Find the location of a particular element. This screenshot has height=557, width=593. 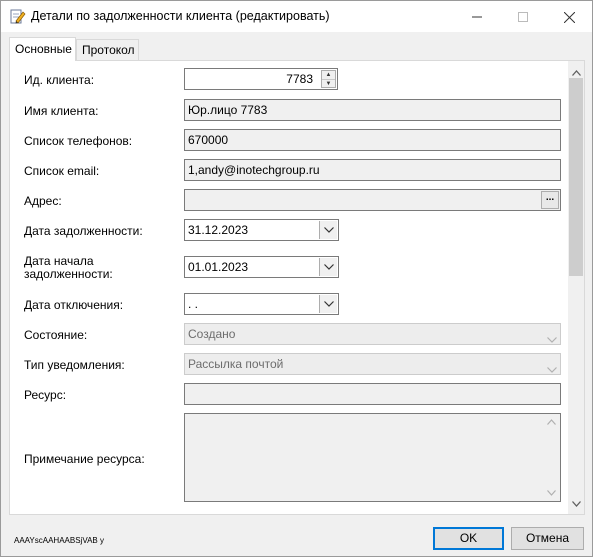

disconnect-date-value: . . is located at coordinates (193, 304).